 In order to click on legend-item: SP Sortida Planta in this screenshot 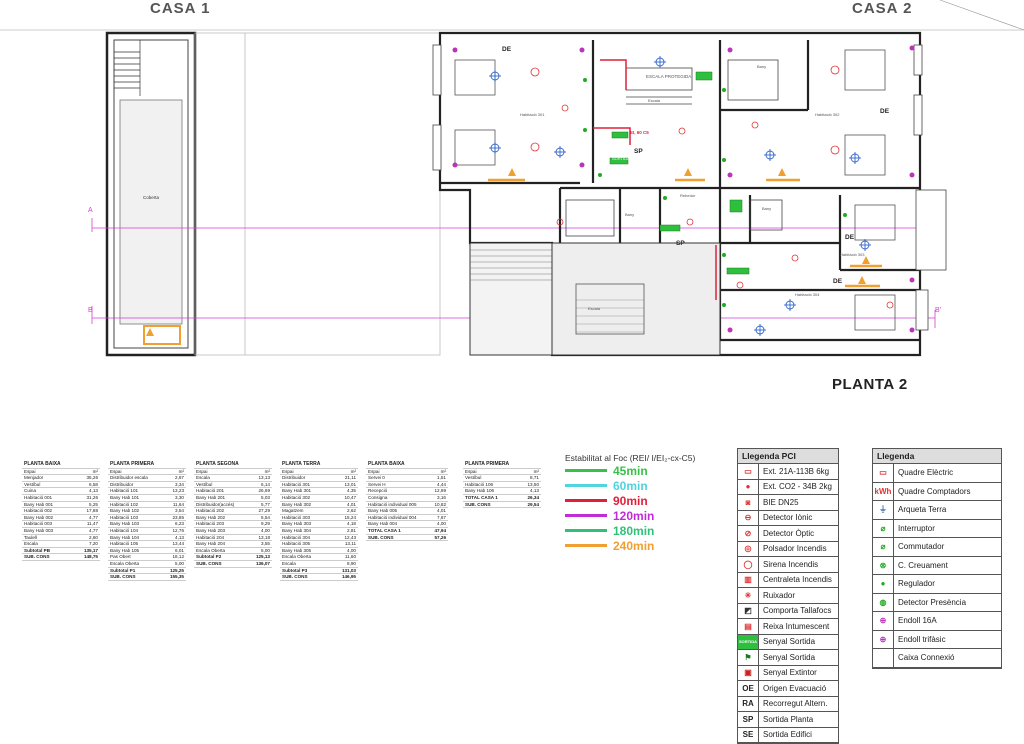, I will do `click(788, 720)`.